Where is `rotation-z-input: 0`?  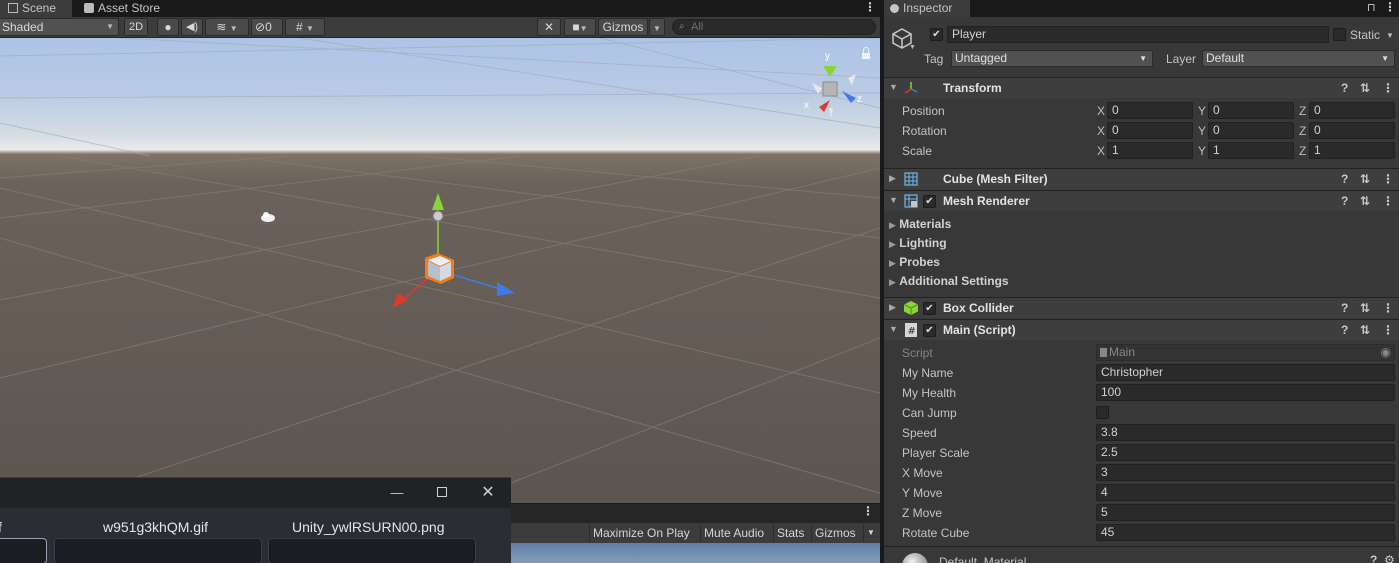 rotation-z-input: 0 is located at coordinates (1352, 130).